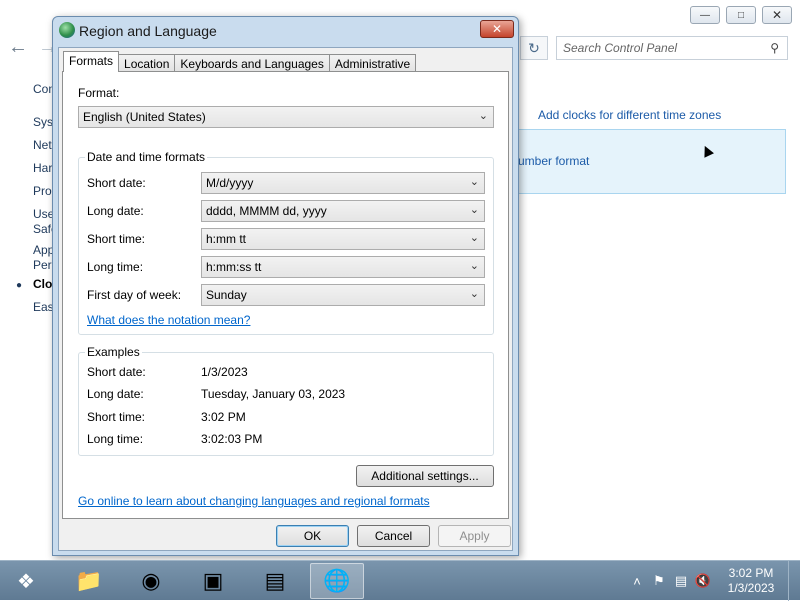 The width and height of the screenshot is (800, 601). Describe the element at coordinates (266, 211) in the screenshot. I see `long-date-value: dddd, MMMM dd, yyyy` at that location.